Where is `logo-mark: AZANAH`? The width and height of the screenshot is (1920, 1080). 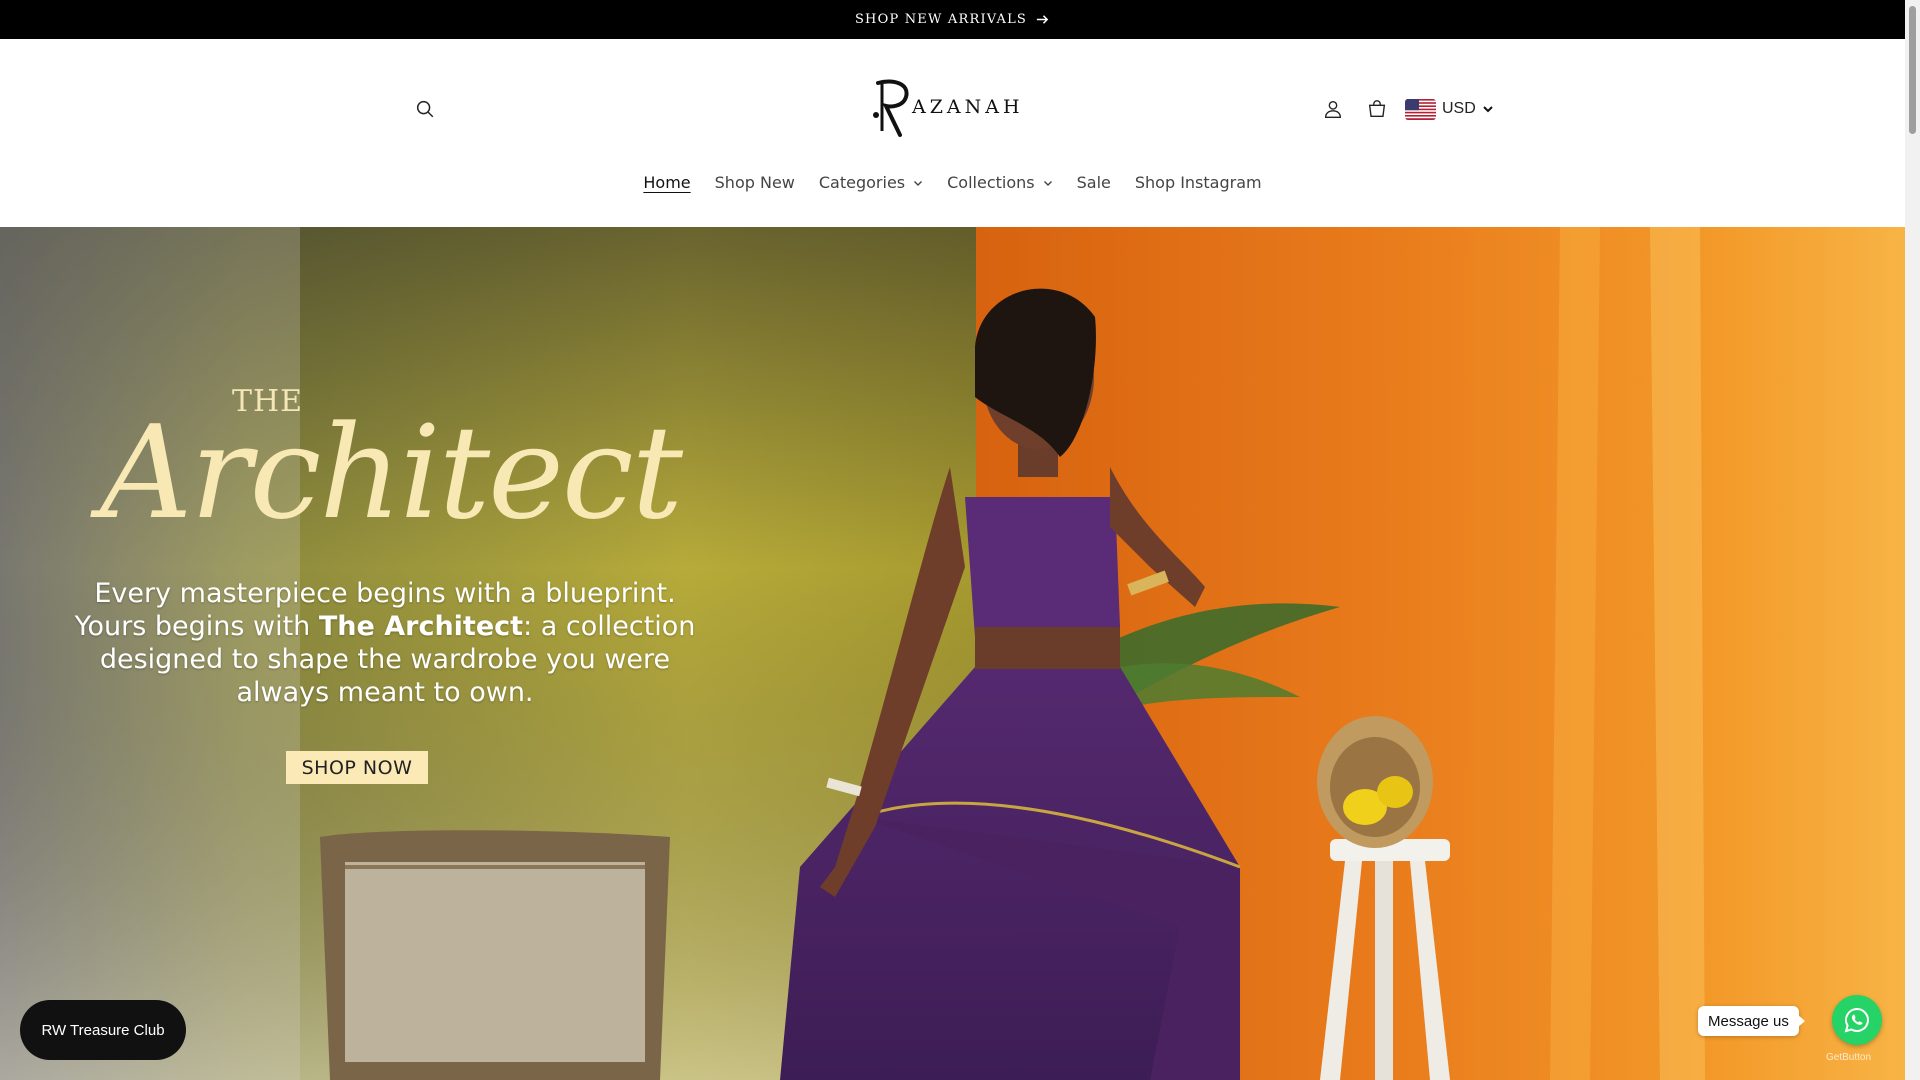
logo-mark: AZANAH is located at coordinates (948, 108).